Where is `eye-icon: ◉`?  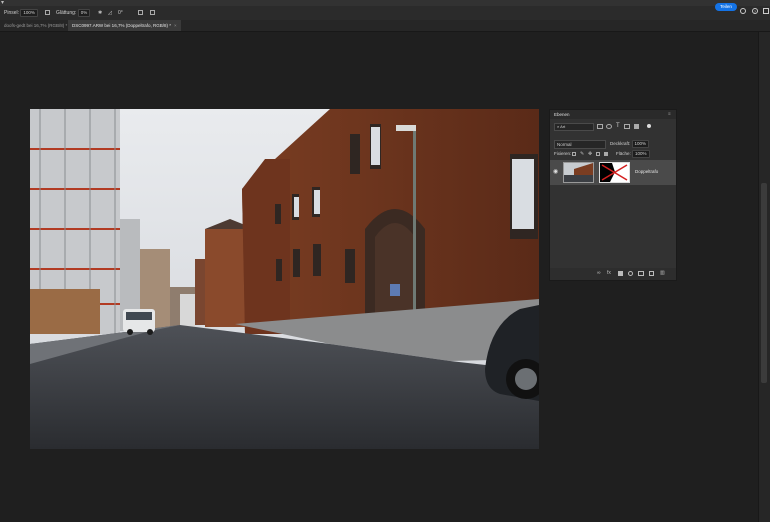 eye-icon: ◉ is located at coordinates (555, 171).